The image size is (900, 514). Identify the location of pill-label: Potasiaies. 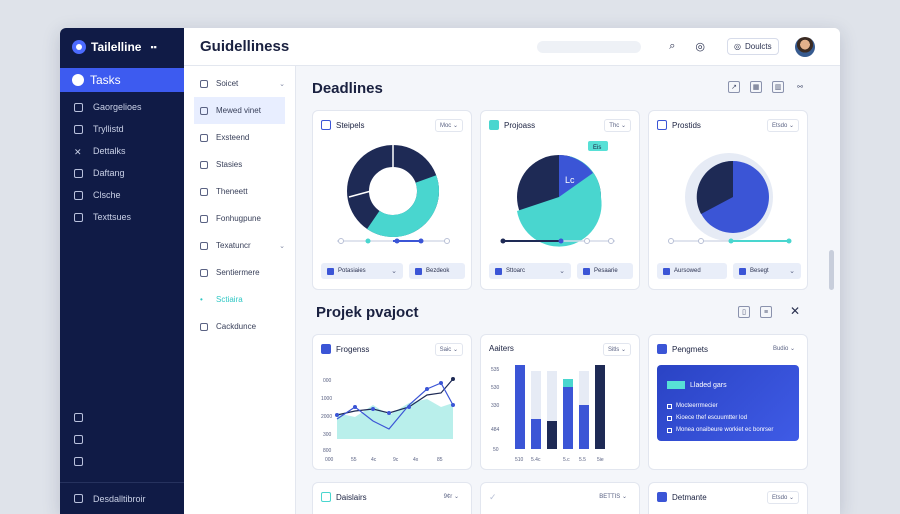
(352, 271).